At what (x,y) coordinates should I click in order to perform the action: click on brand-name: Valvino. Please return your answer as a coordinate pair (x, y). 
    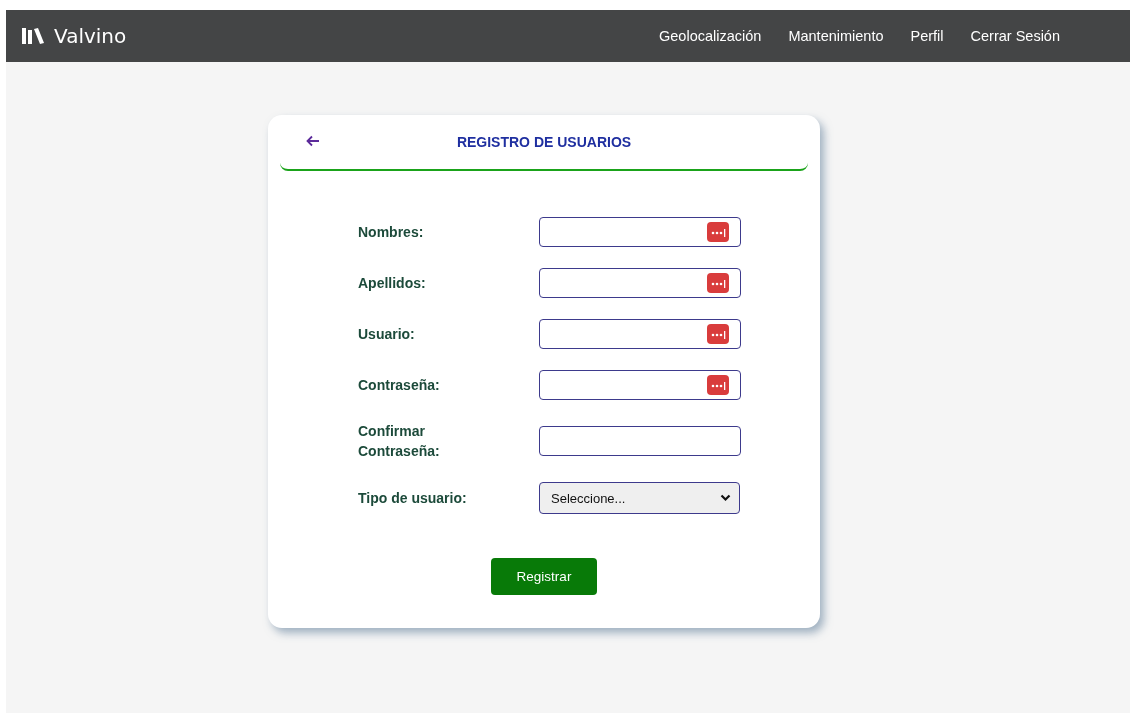
    Looking at the image, I should click on (90, 36).